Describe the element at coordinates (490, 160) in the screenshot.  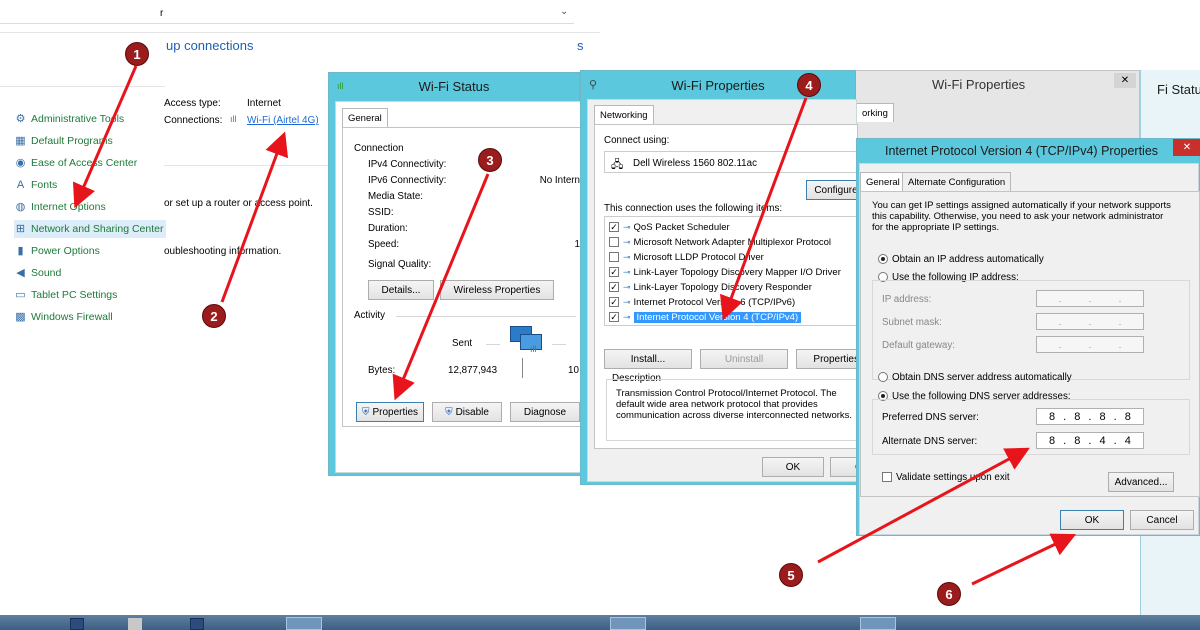
I see `step-badge-3: 3` at that location.